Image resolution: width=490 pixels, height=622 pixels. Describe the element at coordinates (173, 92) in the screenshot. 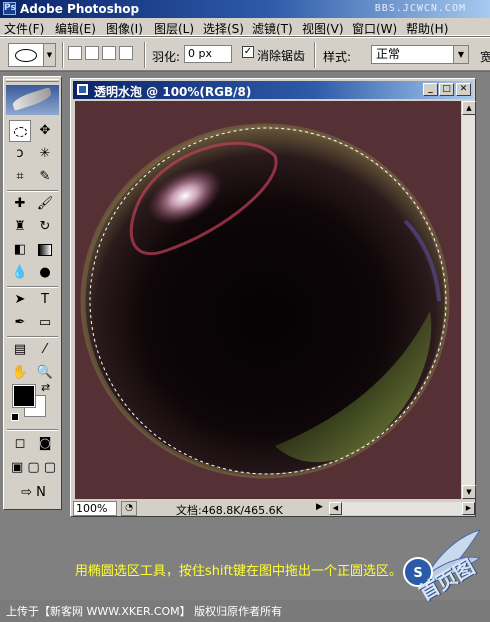

I see `document-title: 透明水泡 @ 100%(RGB/8)` at that location.